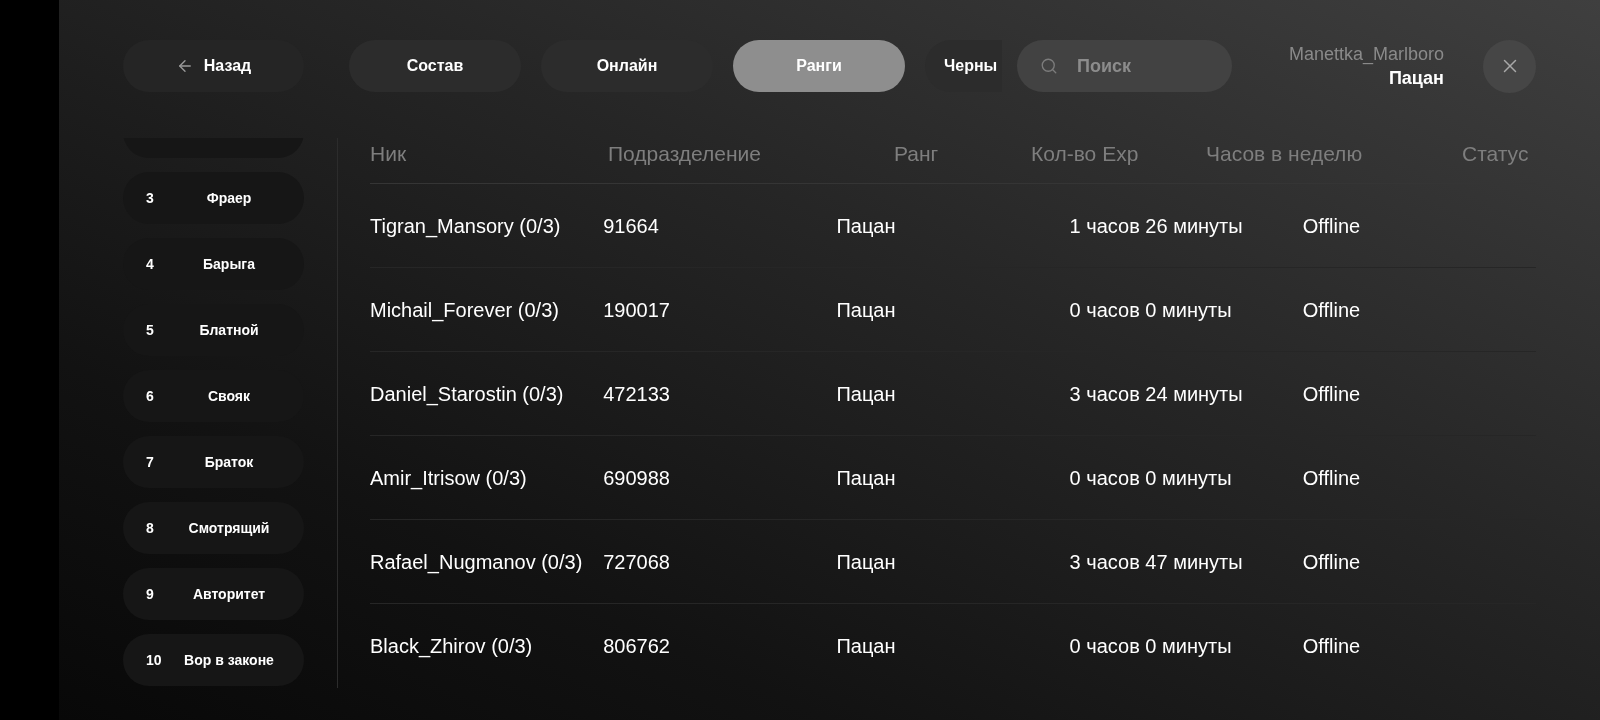 This screenshot has height=720, width=1600. Describe the element at coordinates (1495, 153) in the screenshot. I see `column-header: Статус` at that location.